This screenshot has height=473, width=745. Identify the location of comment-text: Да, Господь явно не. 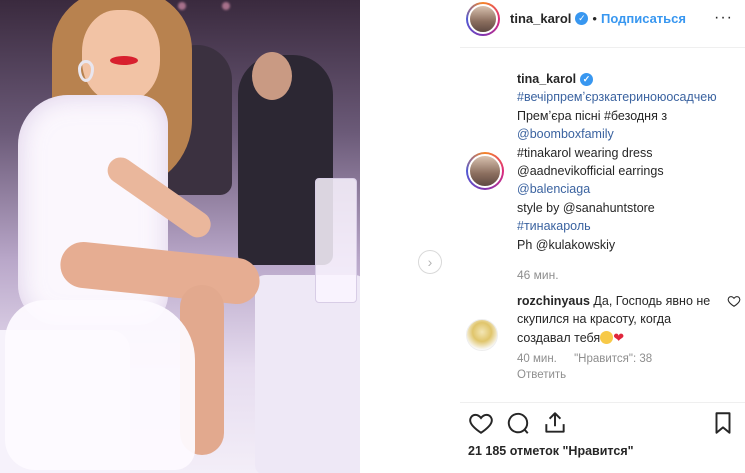
(652, 301).